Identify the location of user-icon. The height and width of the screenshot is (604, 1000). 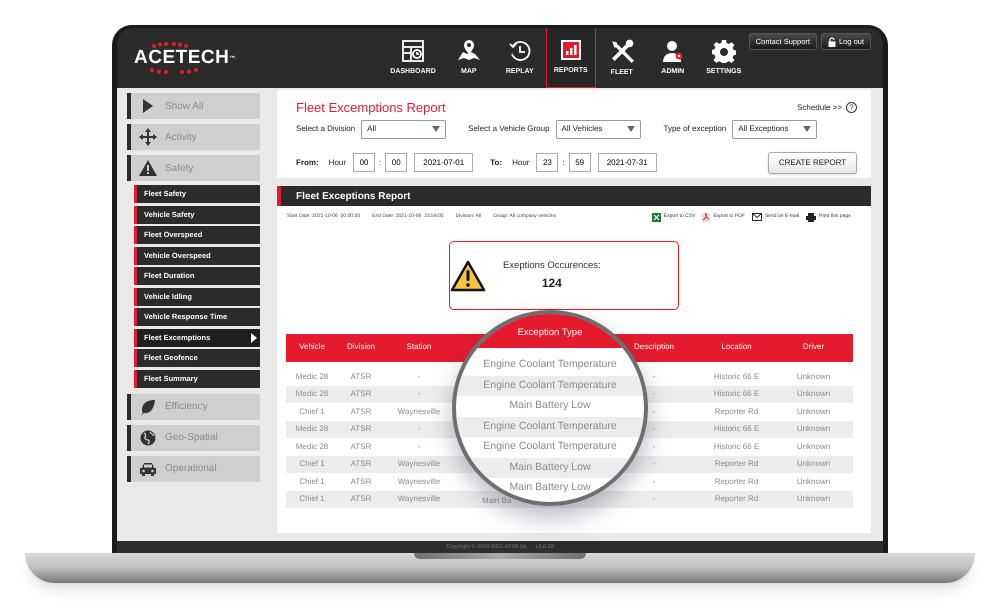
(672, 50).